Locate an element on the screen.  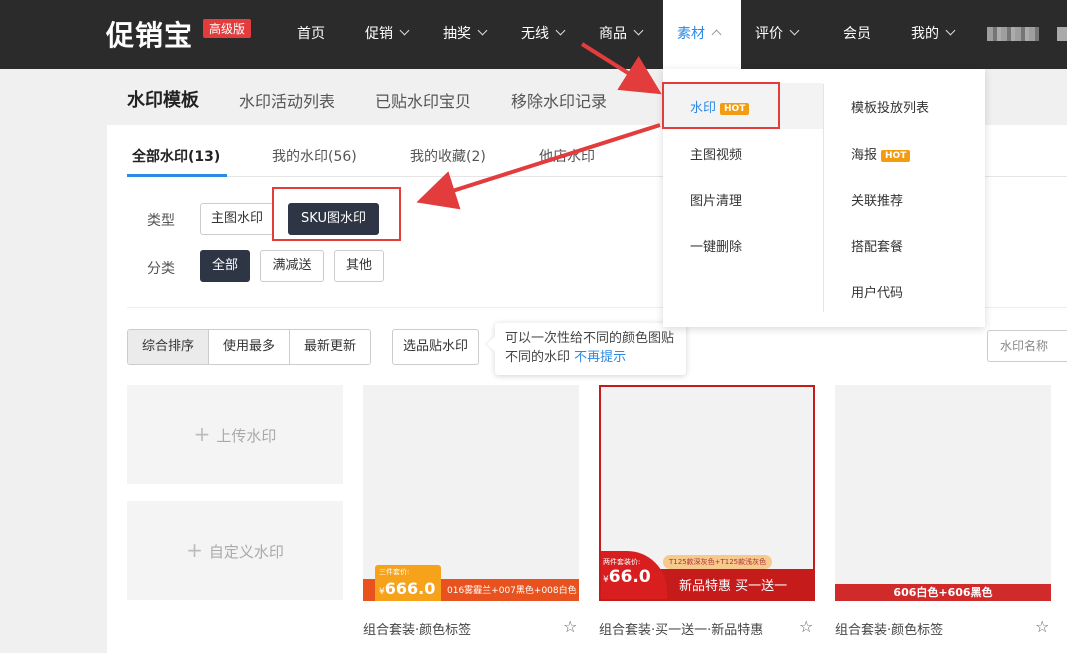
annotation-arrows is located at coordinates (539, 126).